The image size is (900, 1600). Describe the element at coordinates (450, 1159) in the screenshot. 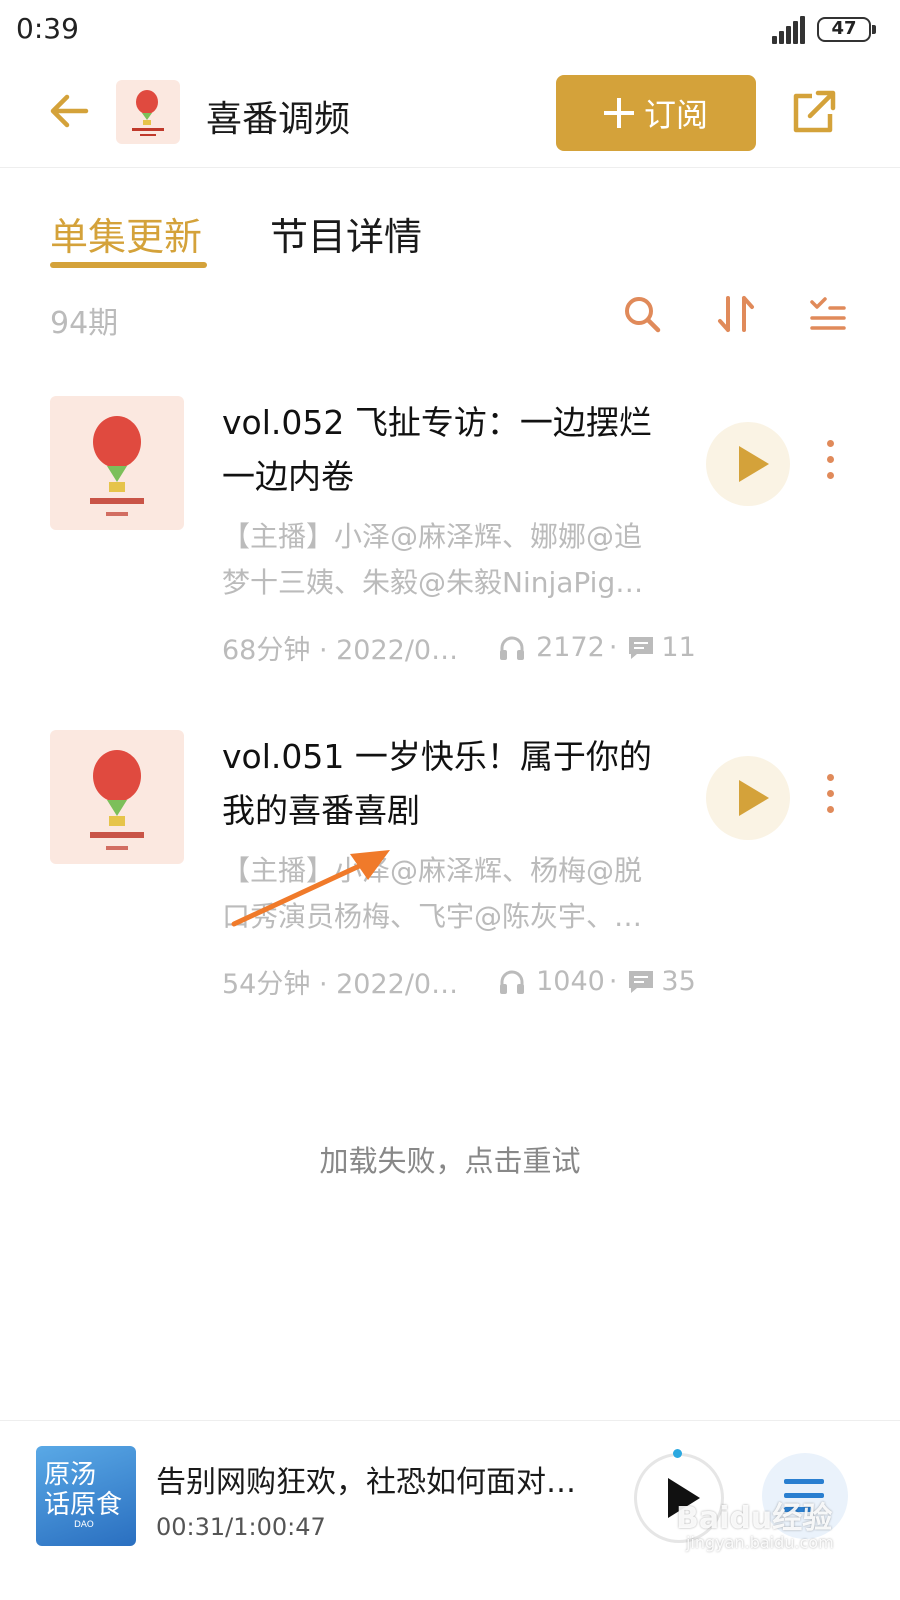

I see `load-failed-retry: 加载失败，点击重试` at that location.